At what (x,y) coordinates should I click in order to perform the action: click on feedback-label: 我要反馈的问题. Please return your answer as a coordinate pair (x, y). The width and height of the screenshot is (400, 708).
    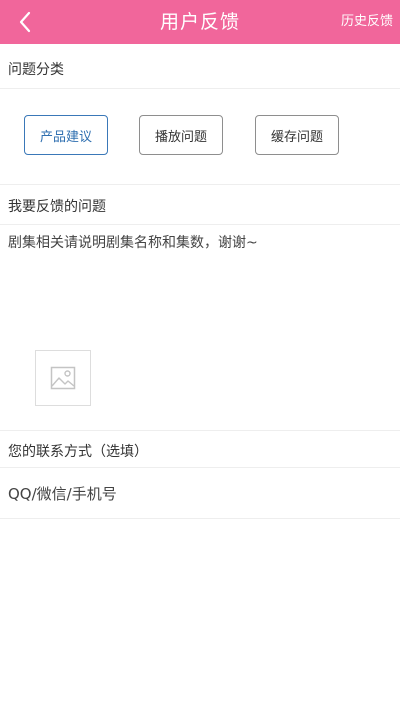
    Looking at the image, I should click on (57, 207).